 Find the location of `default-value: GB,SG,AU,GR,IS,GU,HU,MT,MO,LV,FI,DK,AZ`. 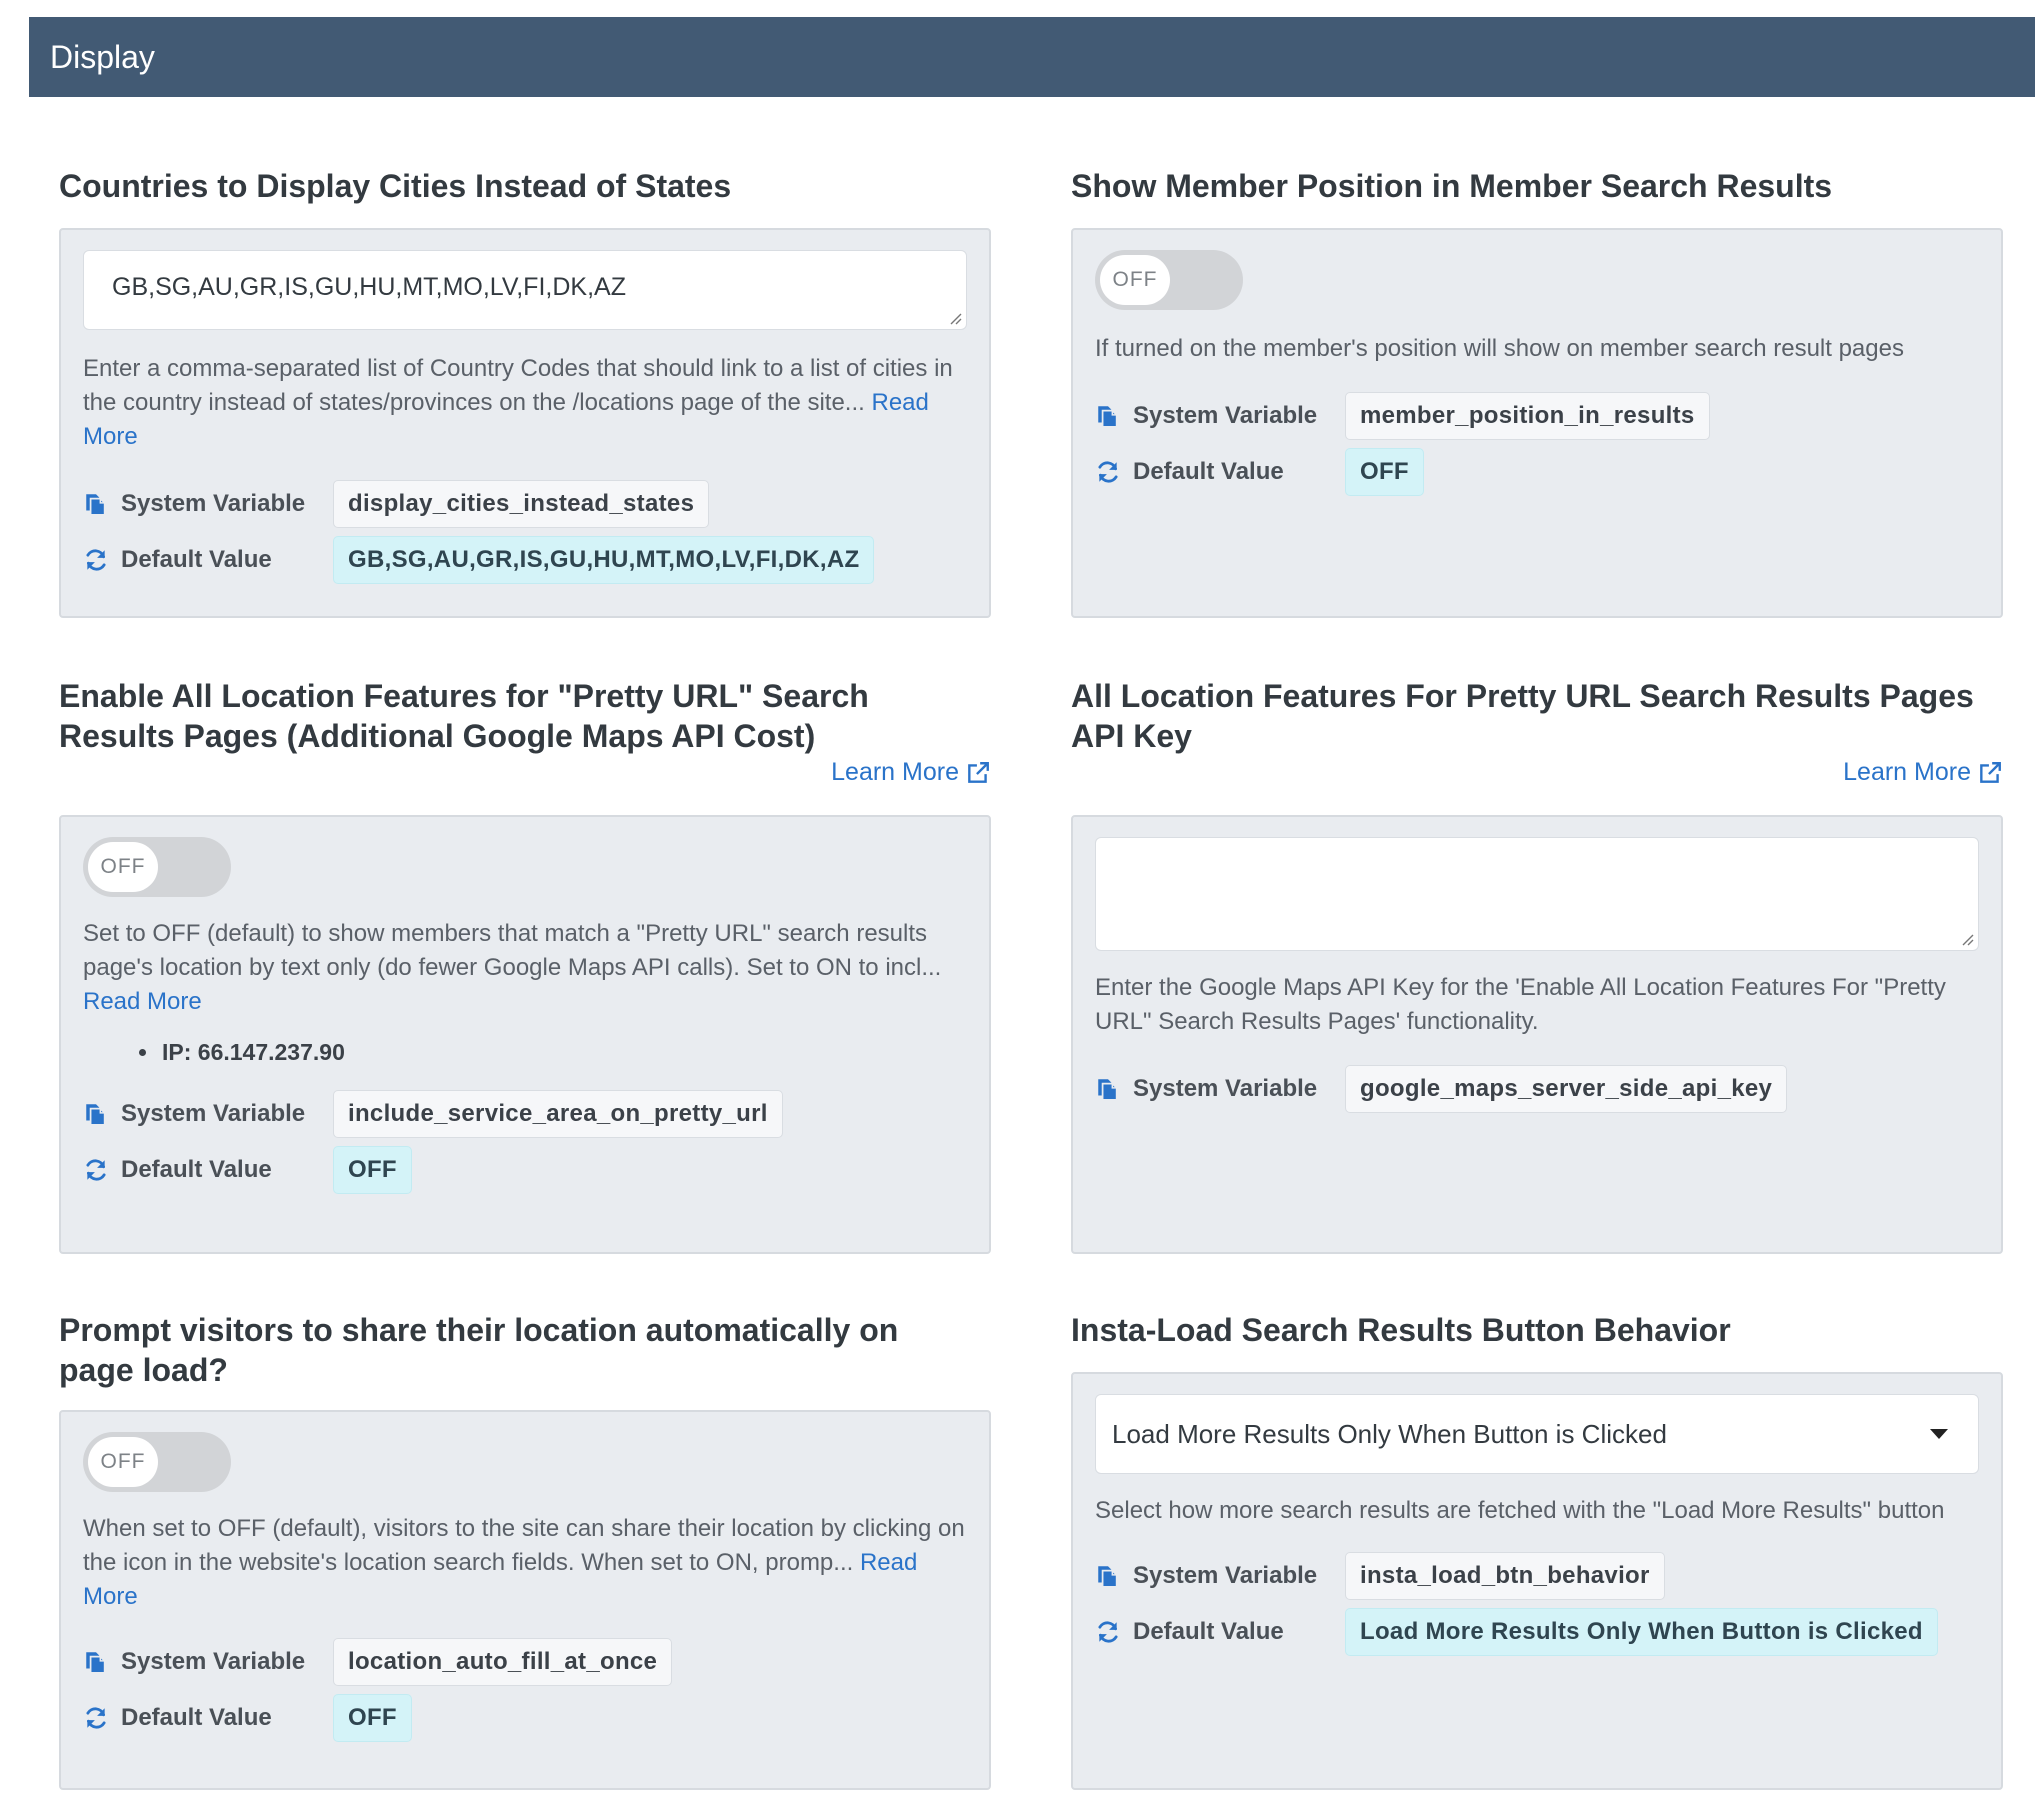

default-value: GB,SG,AU,GR,IS,GU,HU,MT,MO,LV,FI,DK,AZ is located at coordinates (604, 560).